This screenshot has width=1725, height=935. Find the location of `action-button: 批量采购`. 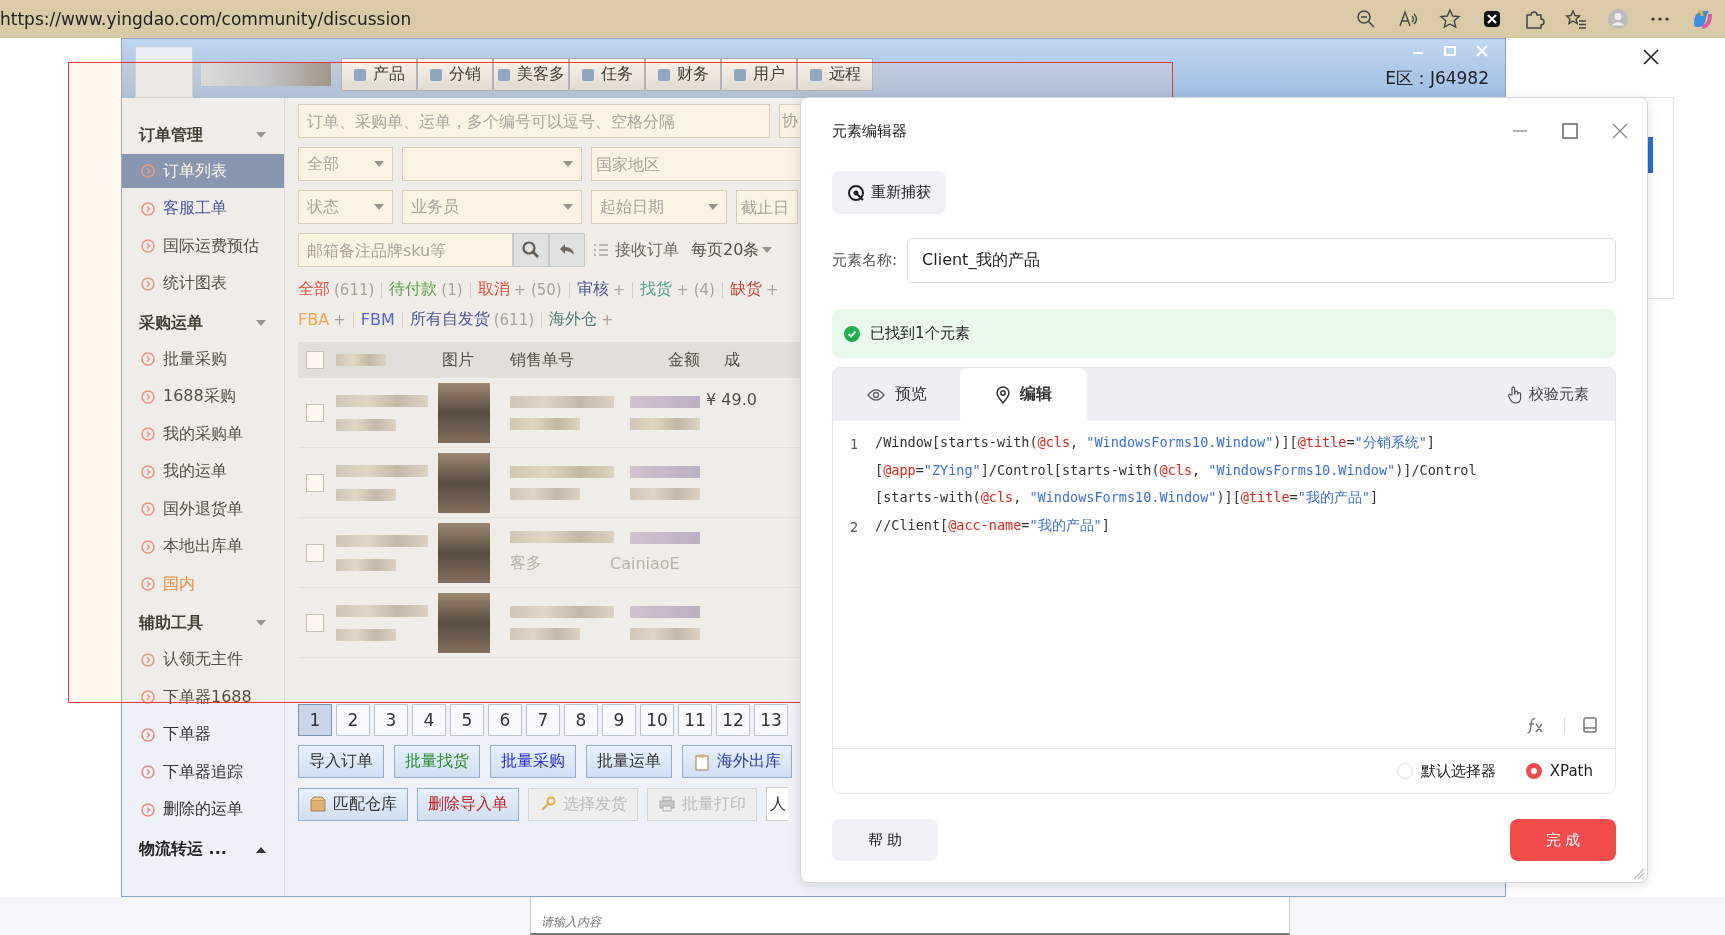

action-button: 批量采购 is located at coordinates (533, 761).